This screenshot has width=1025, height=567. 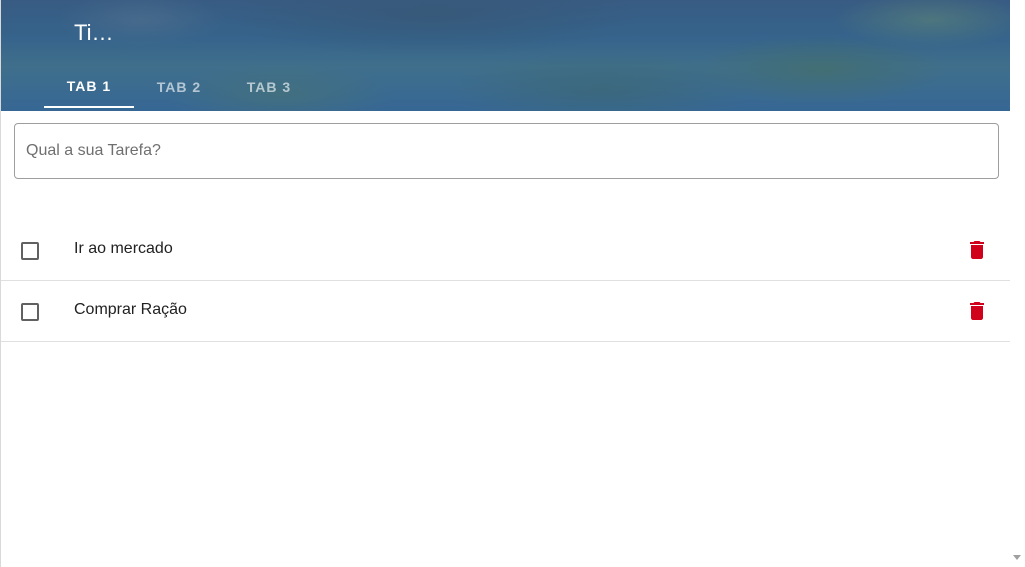 What do you see at coordinates (505, 311) in the screenshot?
I see `list-item: Comprar Ração` at bounding box center [505, 311].